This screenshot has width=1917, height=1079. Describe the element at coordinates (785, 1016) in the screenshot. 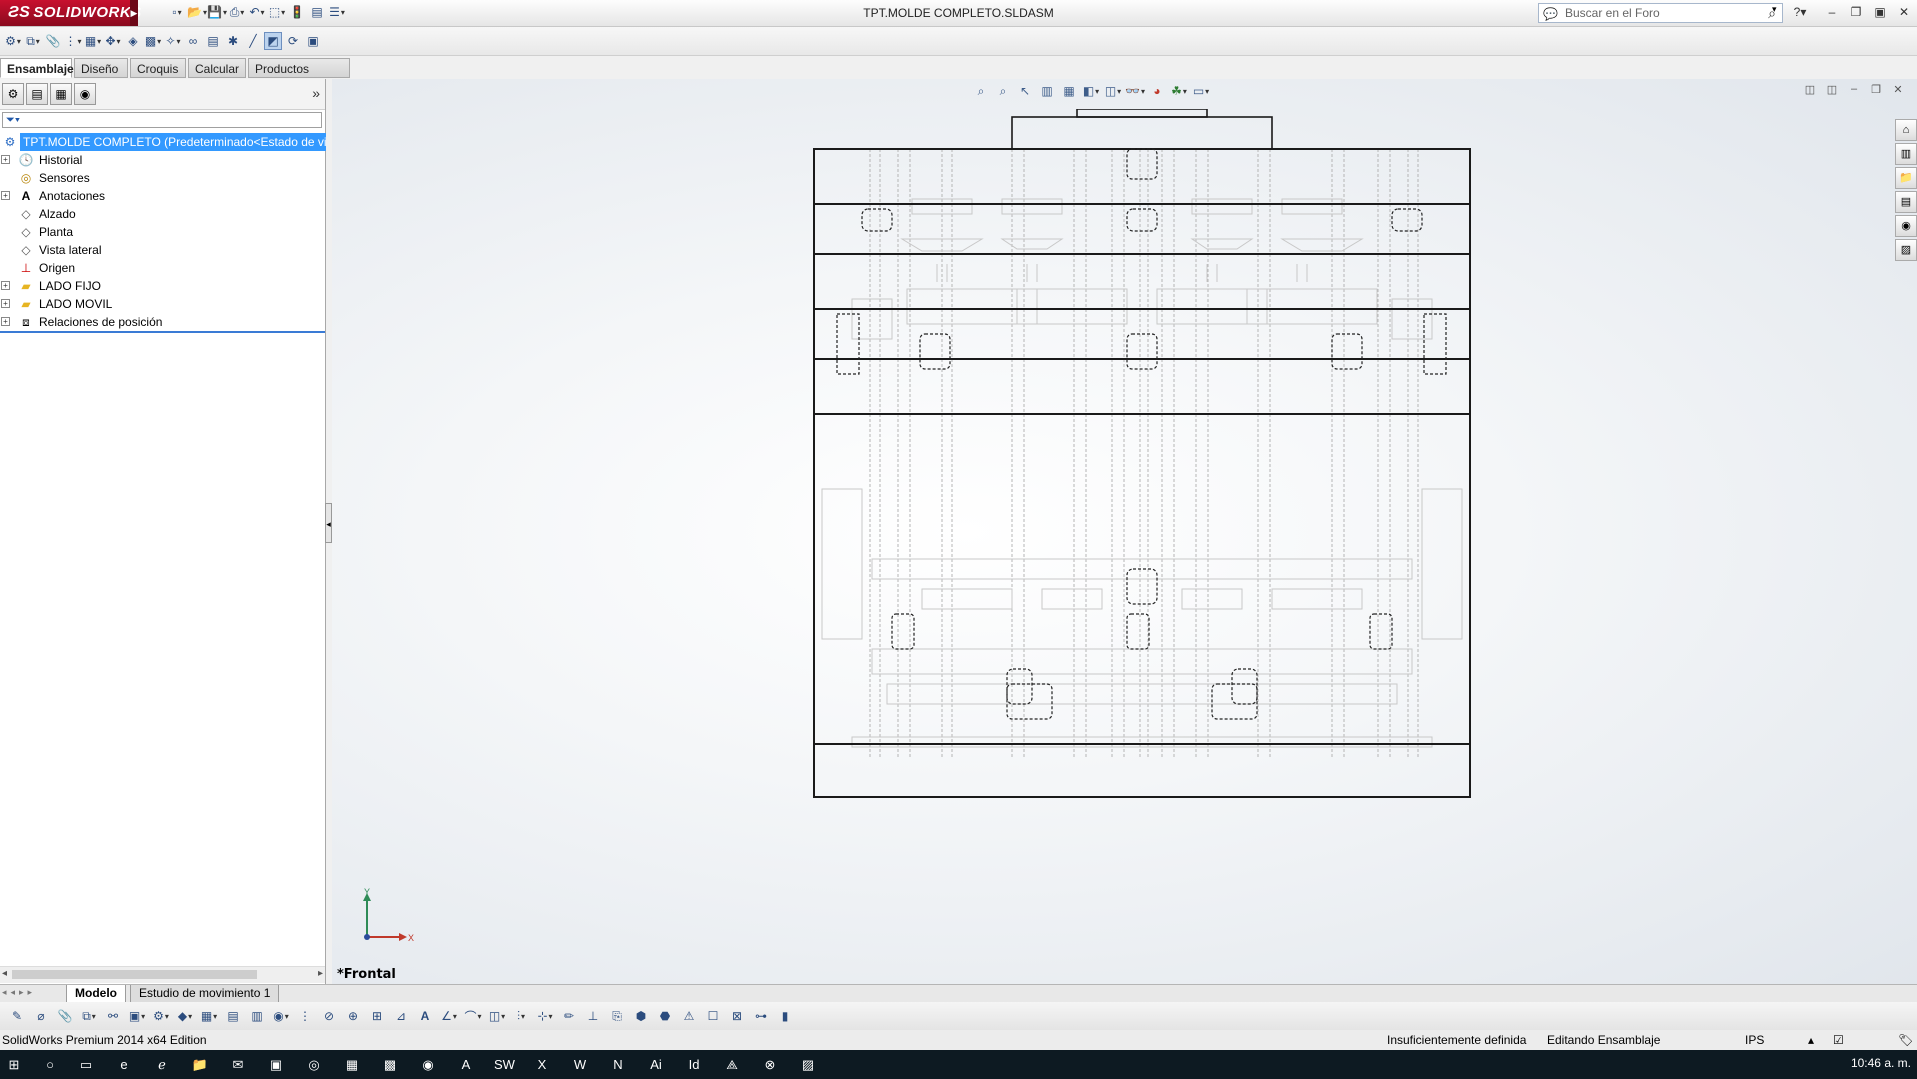

I see `report-icon: ▮` at that location.